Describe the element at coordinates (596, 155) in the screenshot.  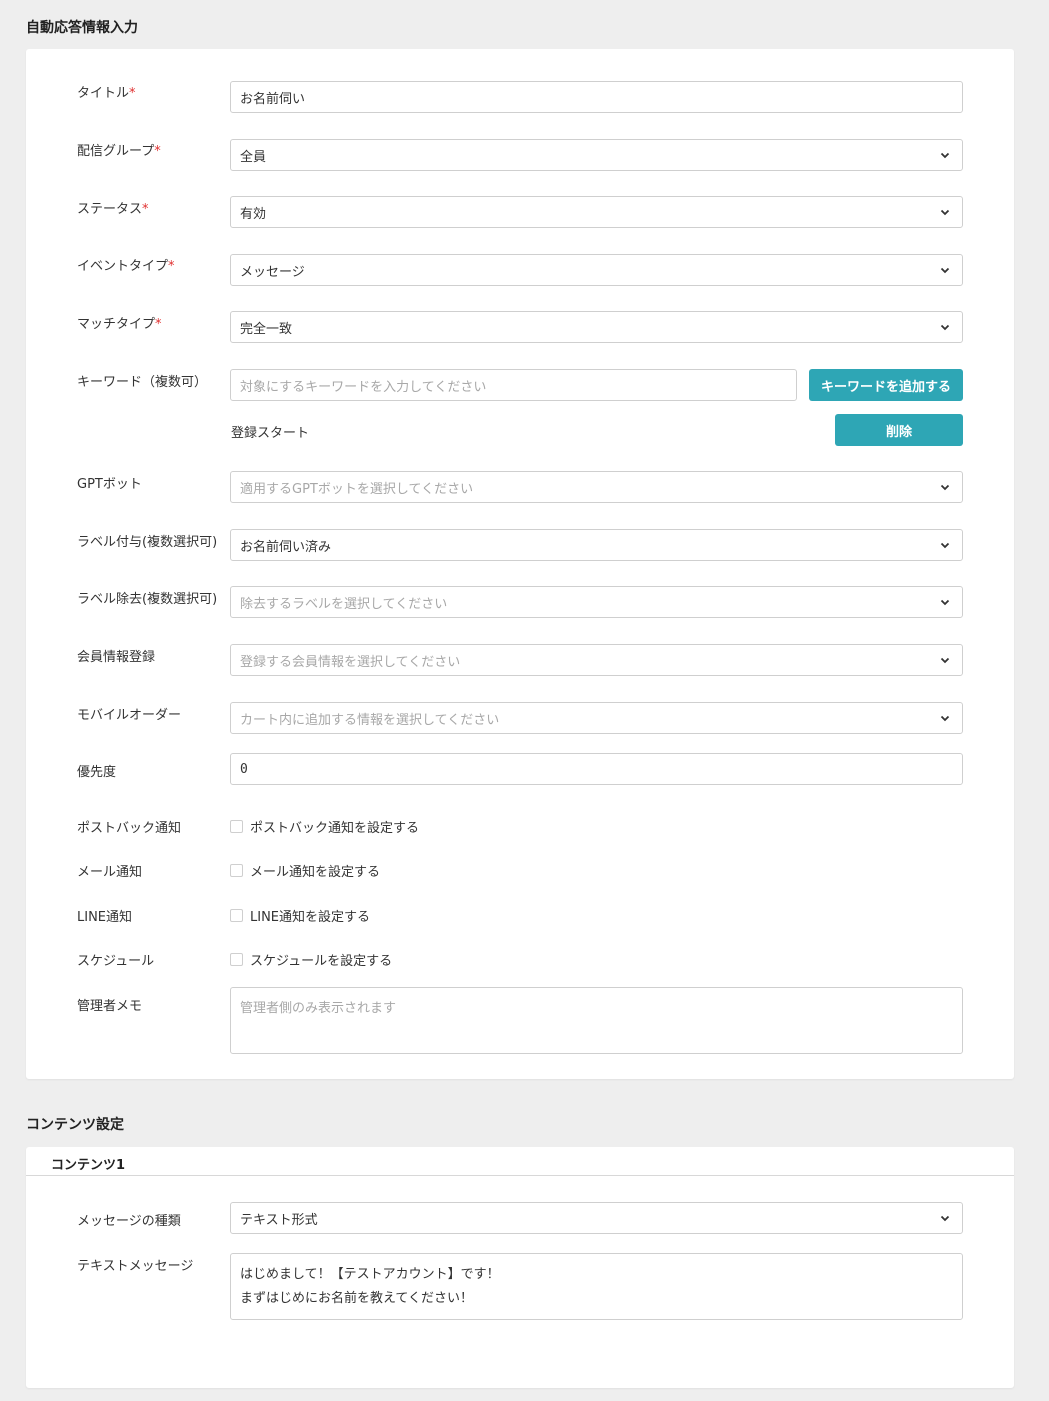
I see `group-select: 全員` at that location.